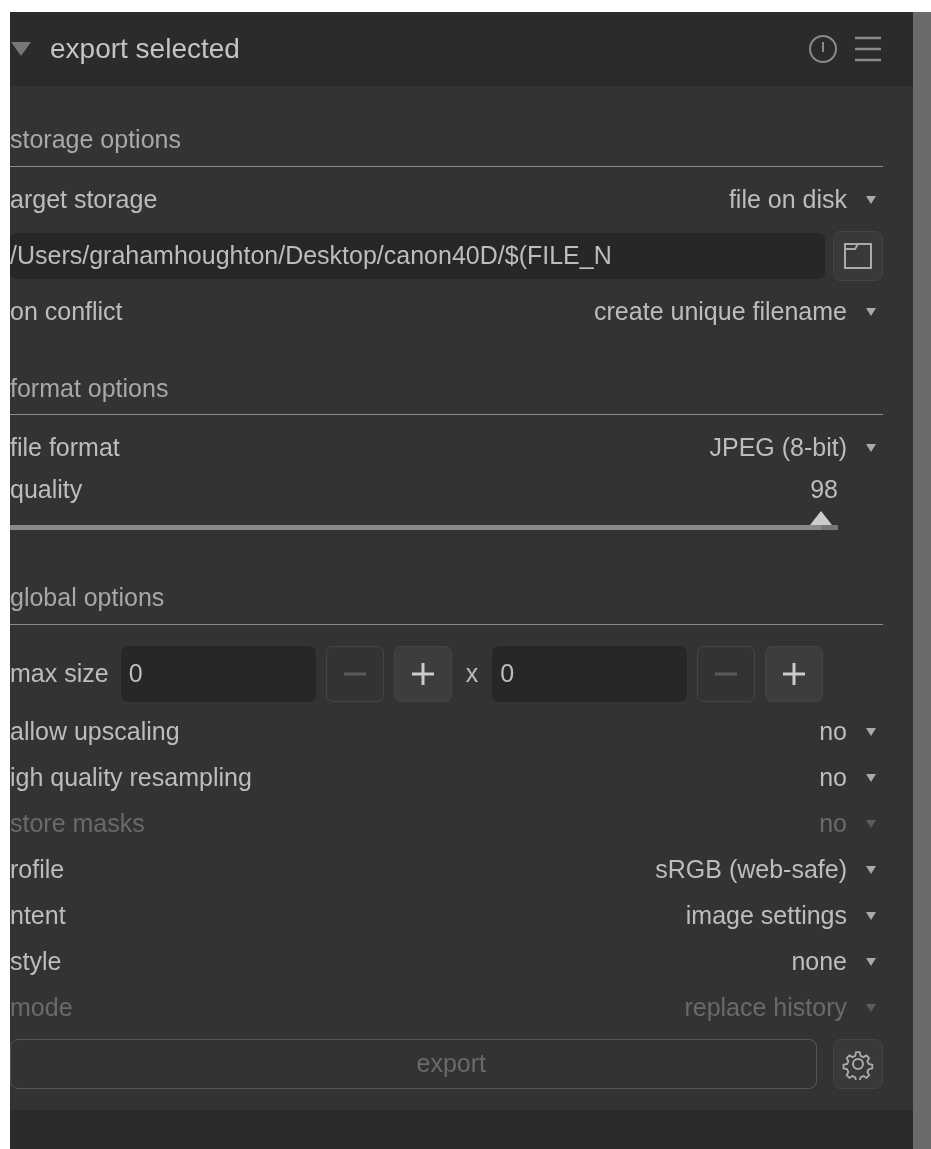  Describe the element at coordinates (131, 777) in the screenshot. I see `setting-label: igh quality resampling` at that location.